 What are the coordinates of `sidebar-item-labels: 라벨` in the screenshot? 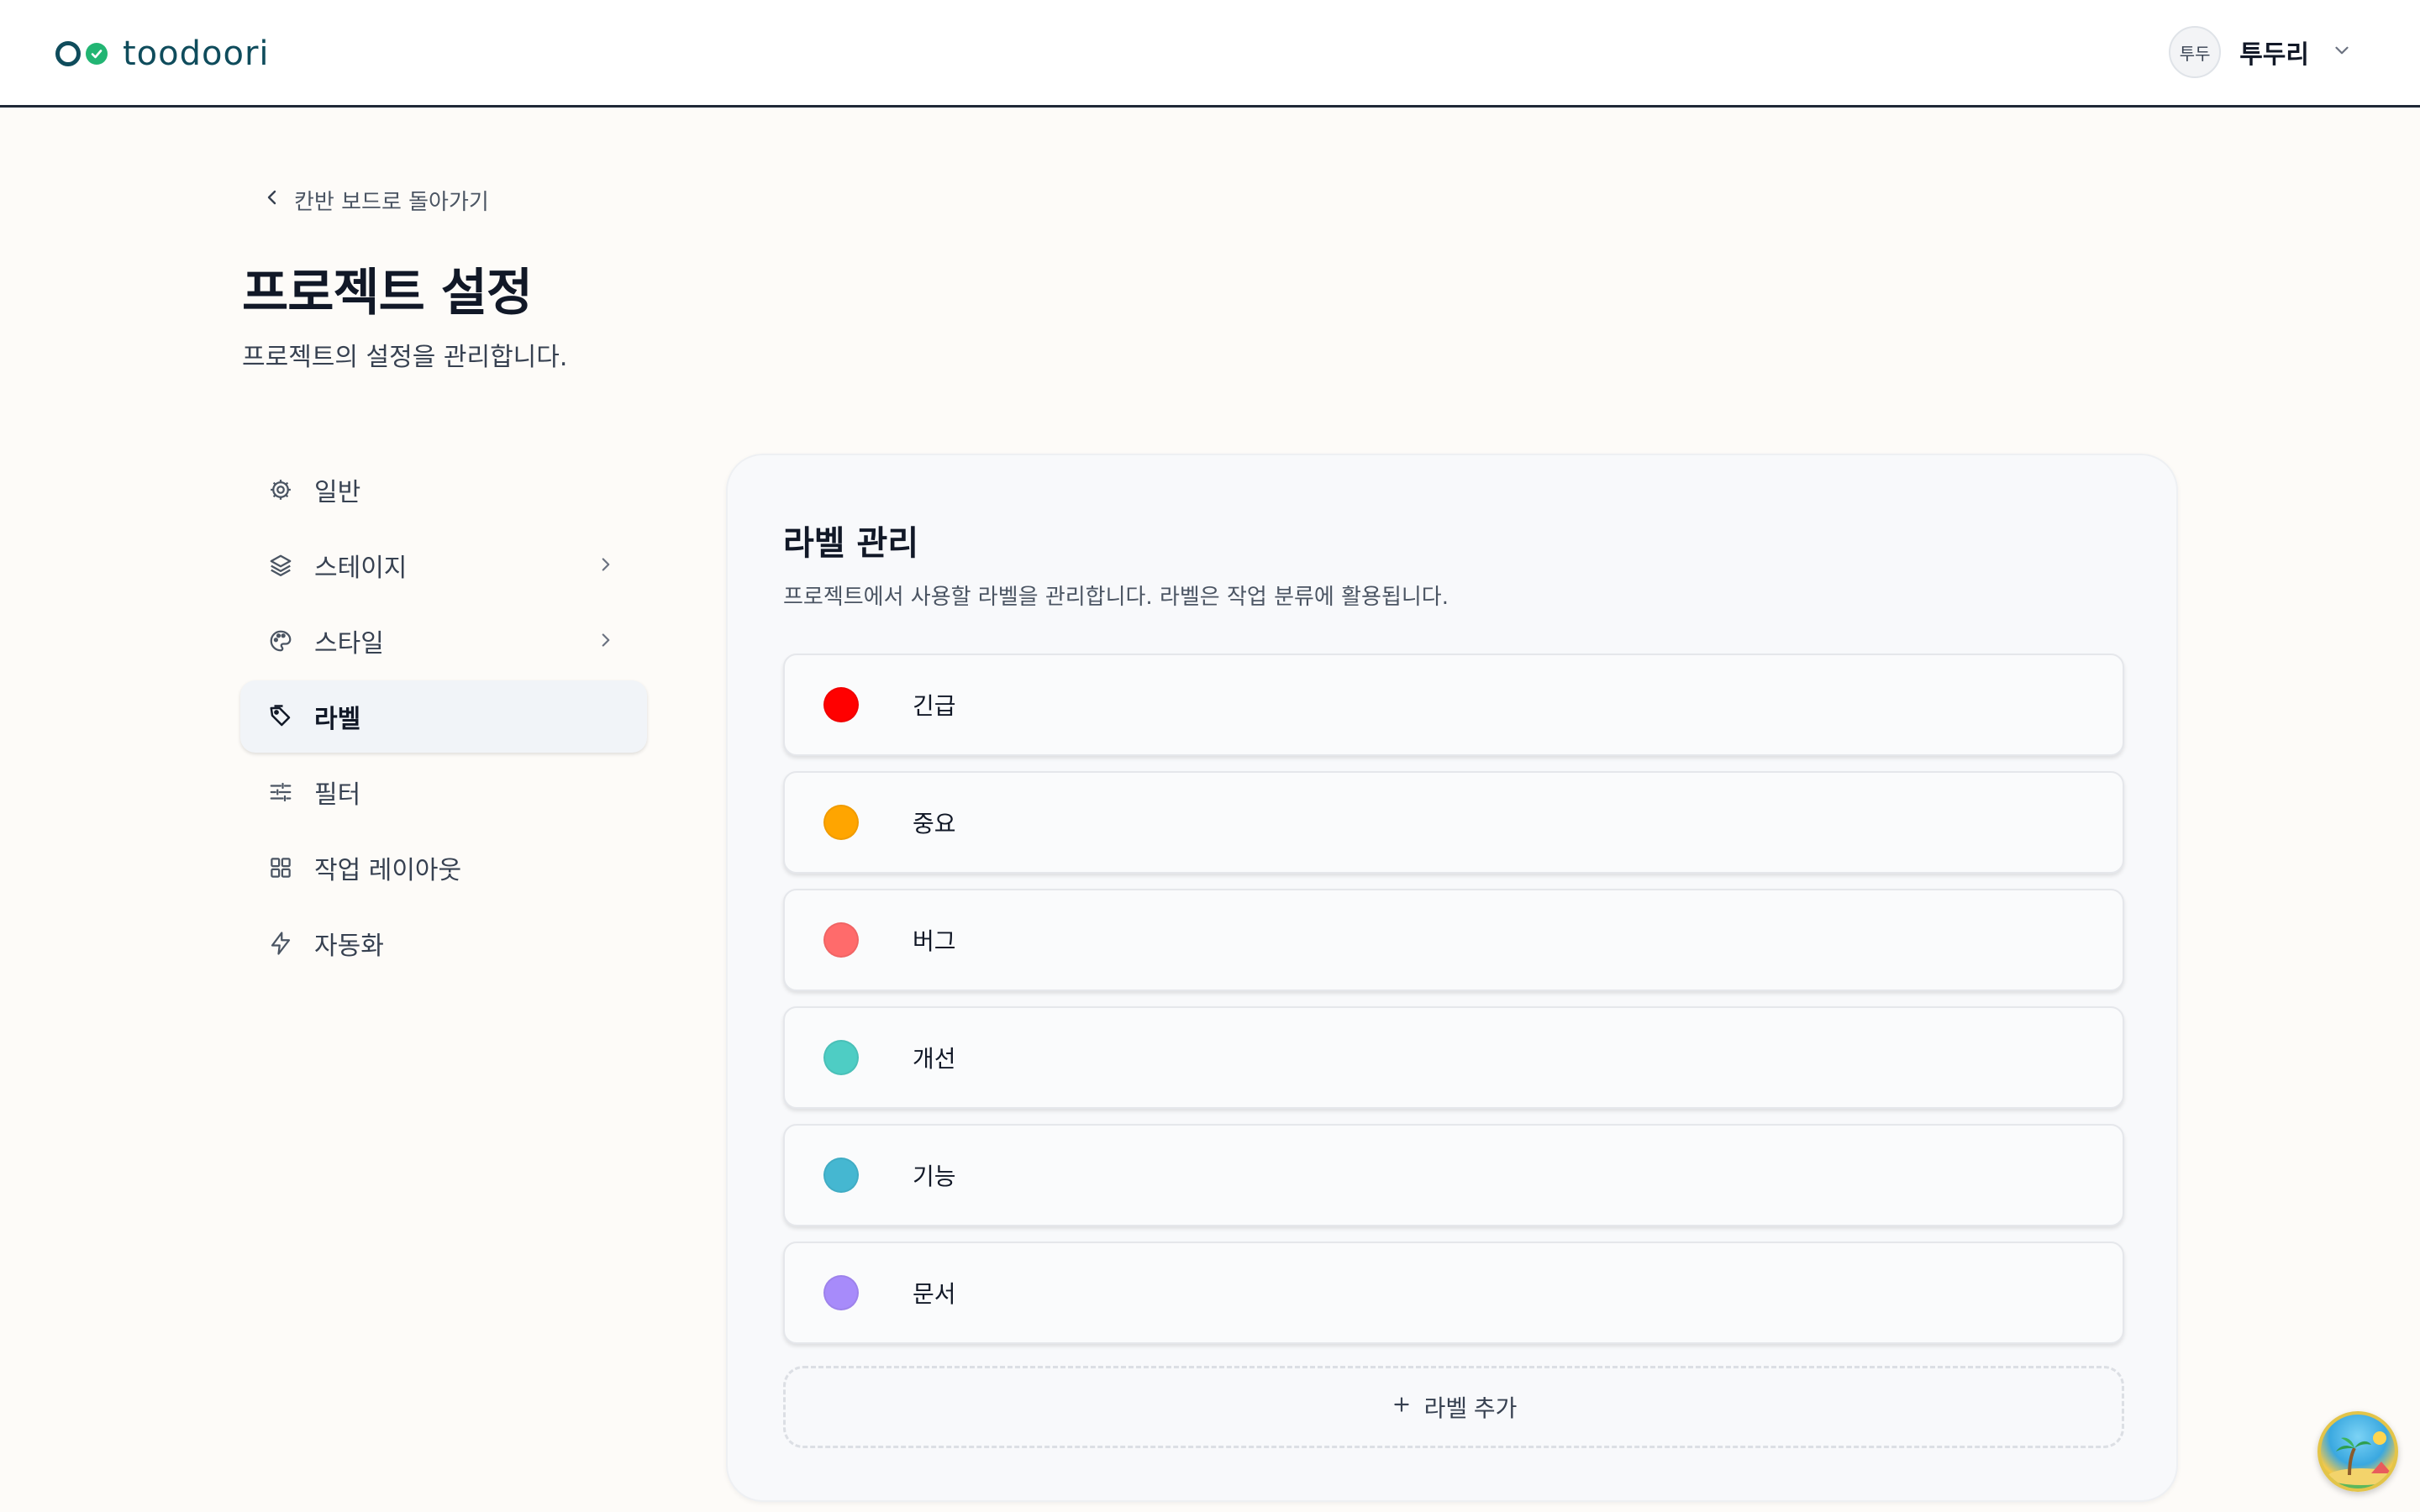 It's located at (443, 716).